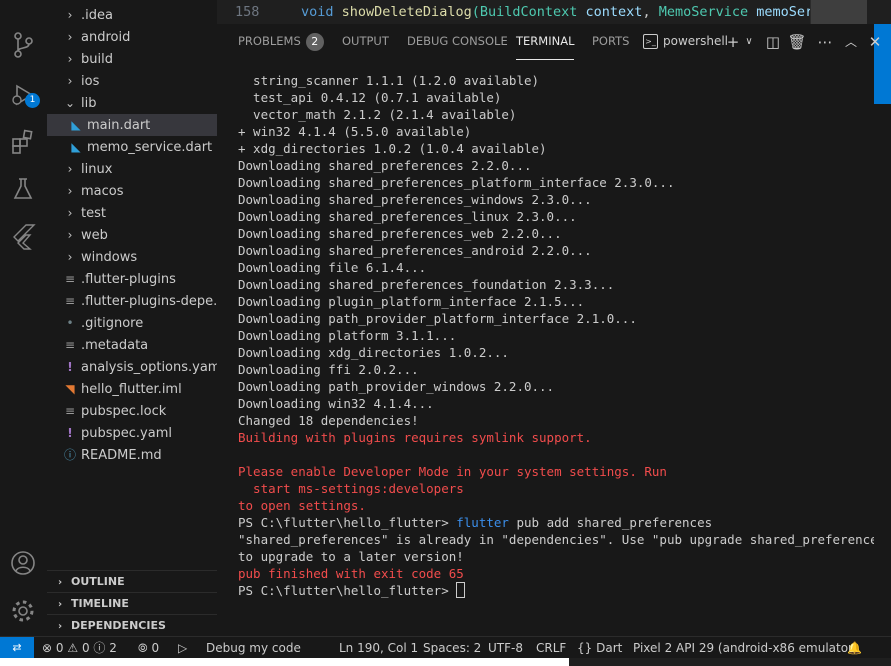  I want to click on explorer-item: ⓘ README.md, so click(132, 455).